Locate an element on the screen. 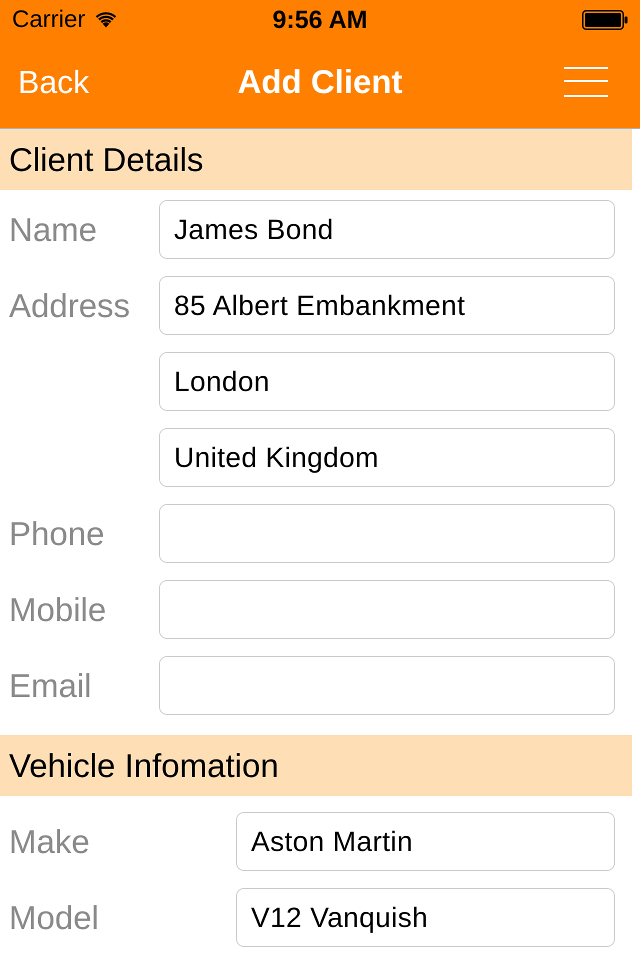 The width and height of the screenshot is (640, 960). field-label: Phone is located at coordinates (56, 533).